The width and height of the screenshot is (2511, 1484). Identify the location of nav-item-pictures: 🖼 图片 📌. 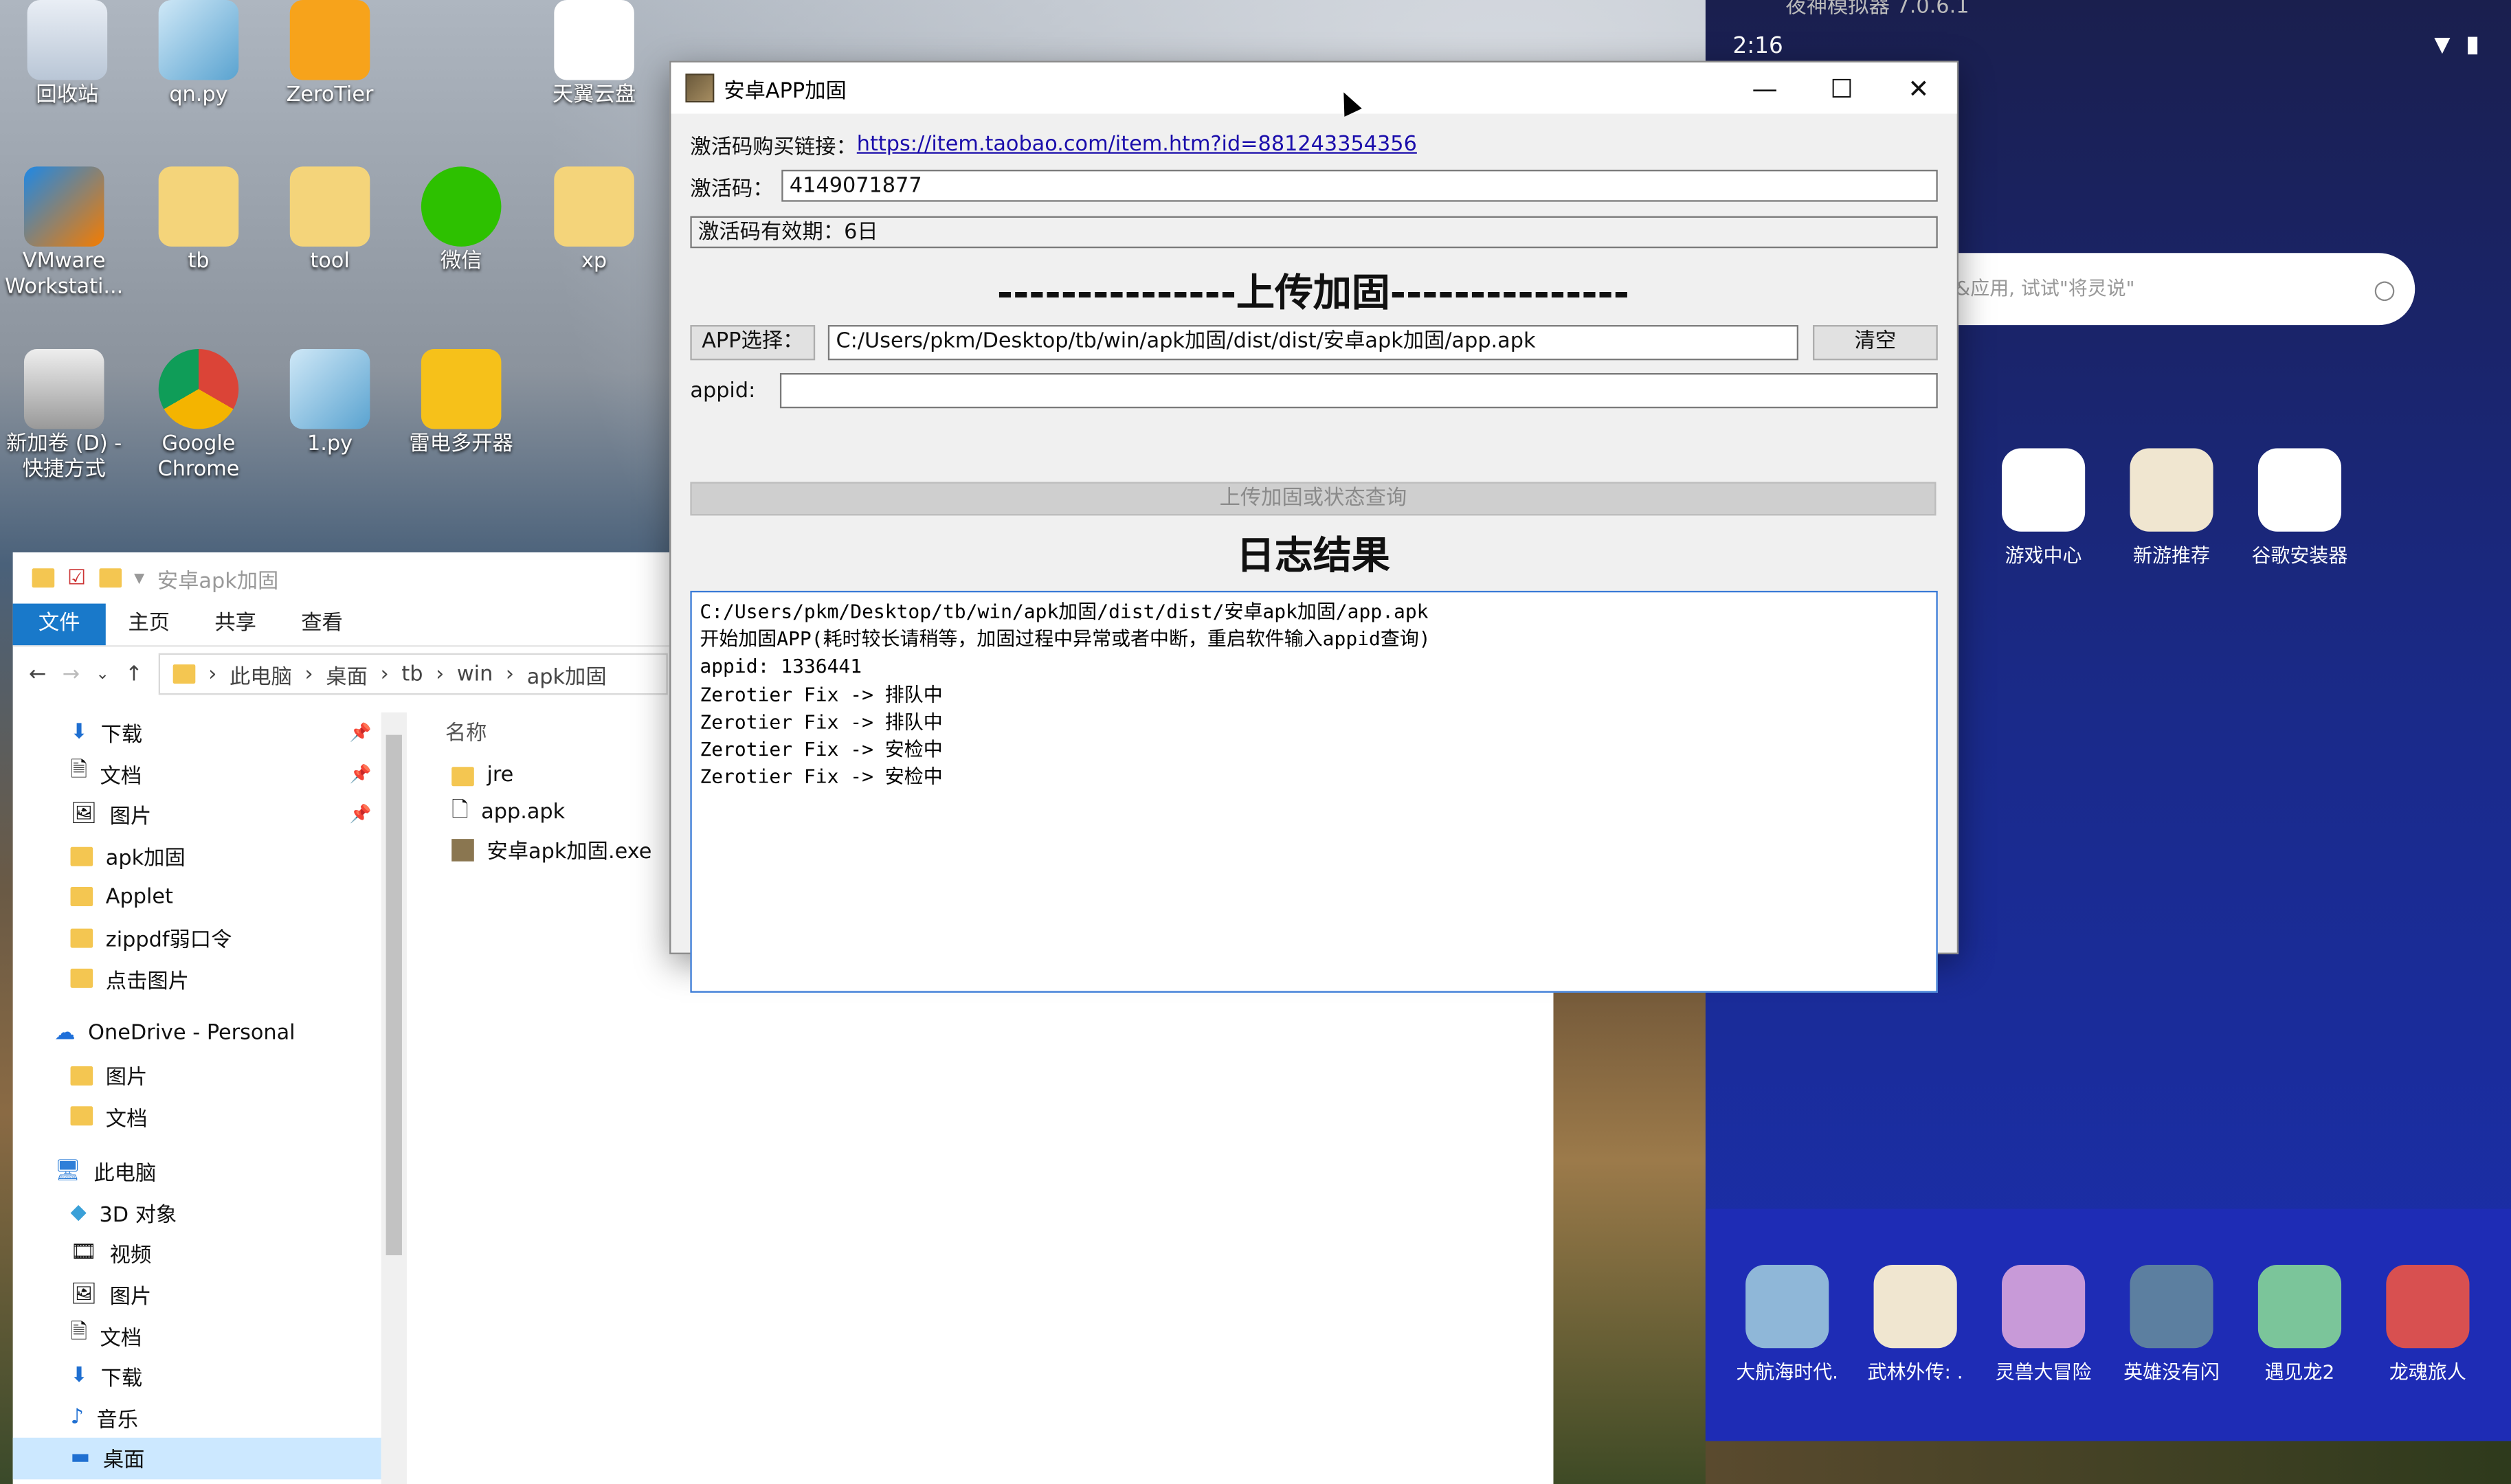
(197, 814).